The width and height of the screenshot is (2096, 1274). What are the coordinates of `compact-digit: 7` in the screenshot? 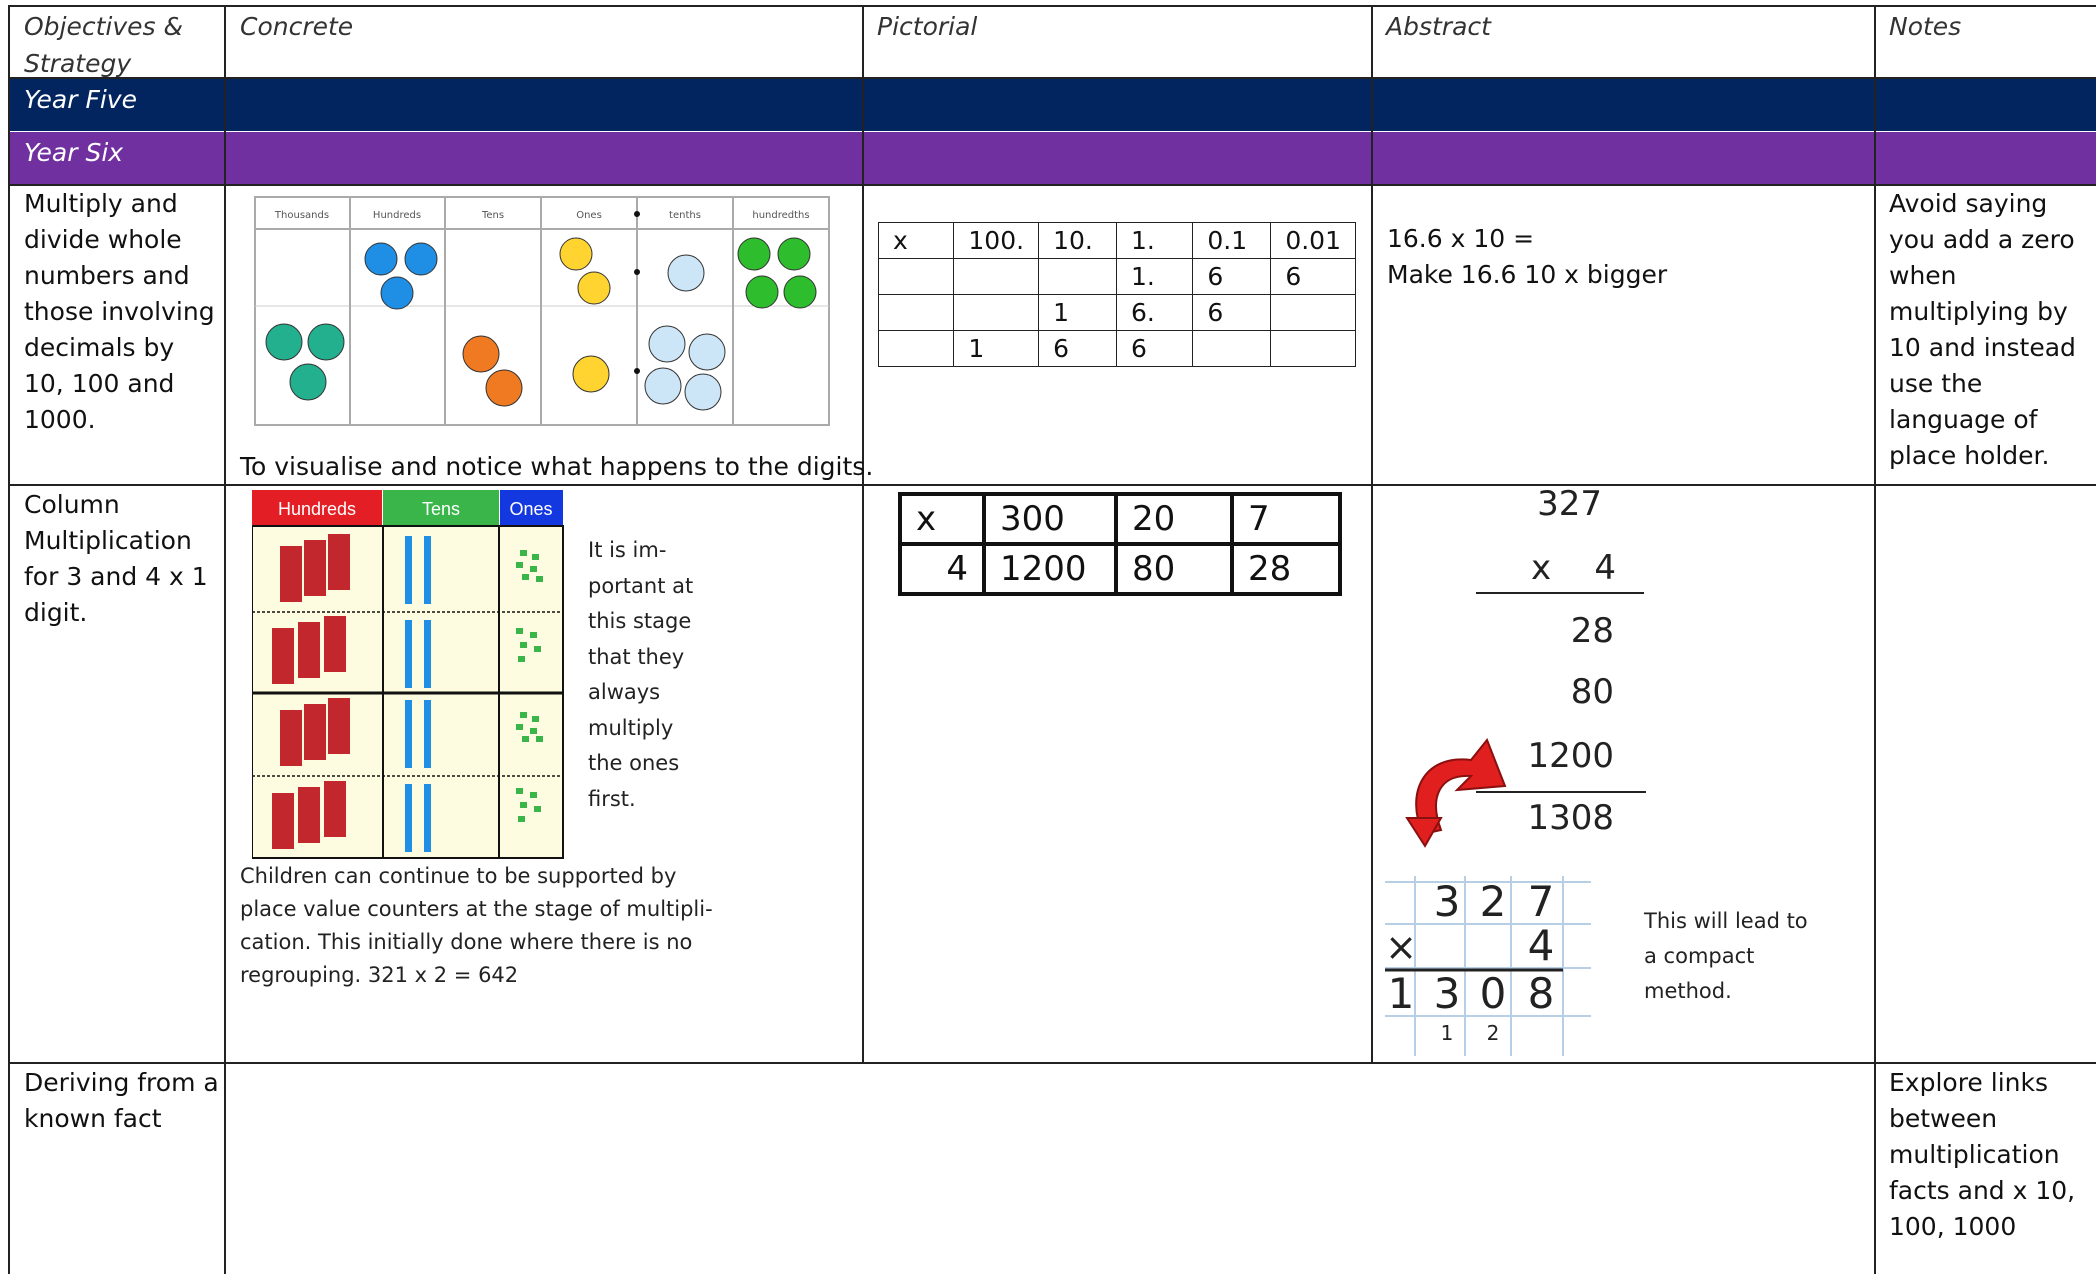 It's located at (1541, 901).